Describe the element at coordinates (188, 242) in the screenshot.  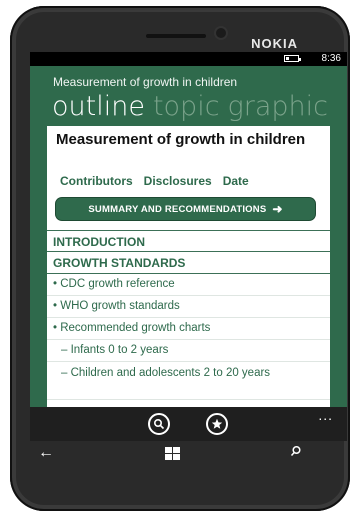
I see `section-introduction: INTRODUCTION` at that location.